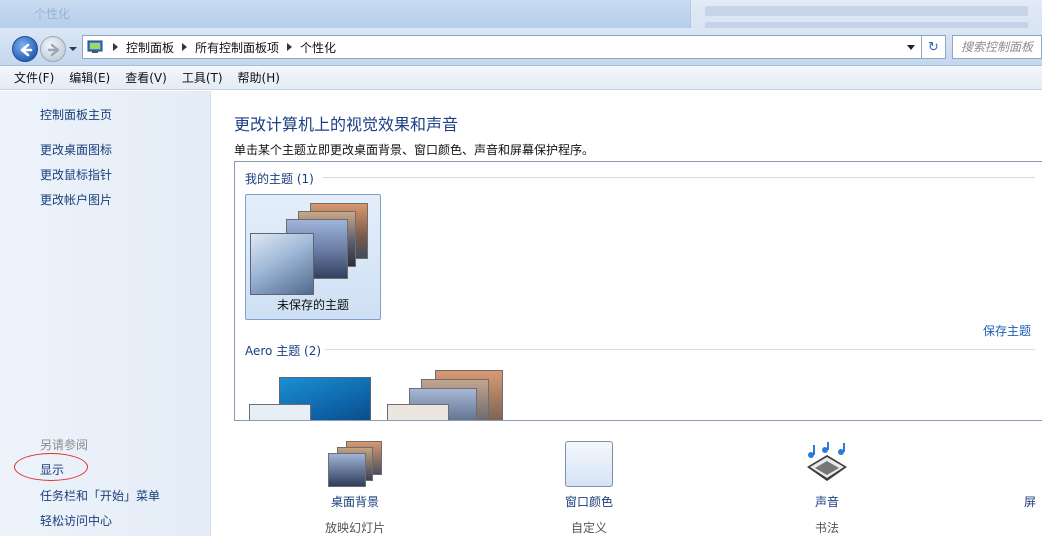 The width and height of the screenshot is (1042, 536). Describe the element at coordinates (76, 520) in the screenshot. I see `ease-of-access-center-link: 轻松访问中心` at that location.